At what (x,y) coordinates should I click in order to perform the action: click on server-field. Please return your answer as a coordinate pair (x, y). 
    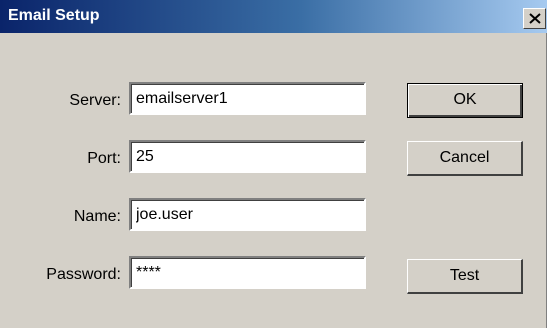
    Looking at the image, I should click on (247, 98).